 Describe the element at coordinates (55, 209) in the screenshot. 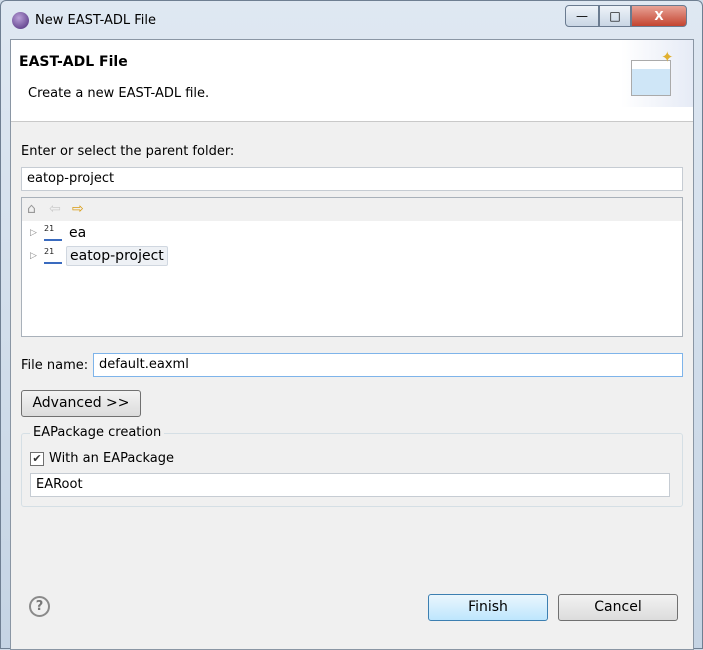

I see `back-icon: ⇦` at that location.